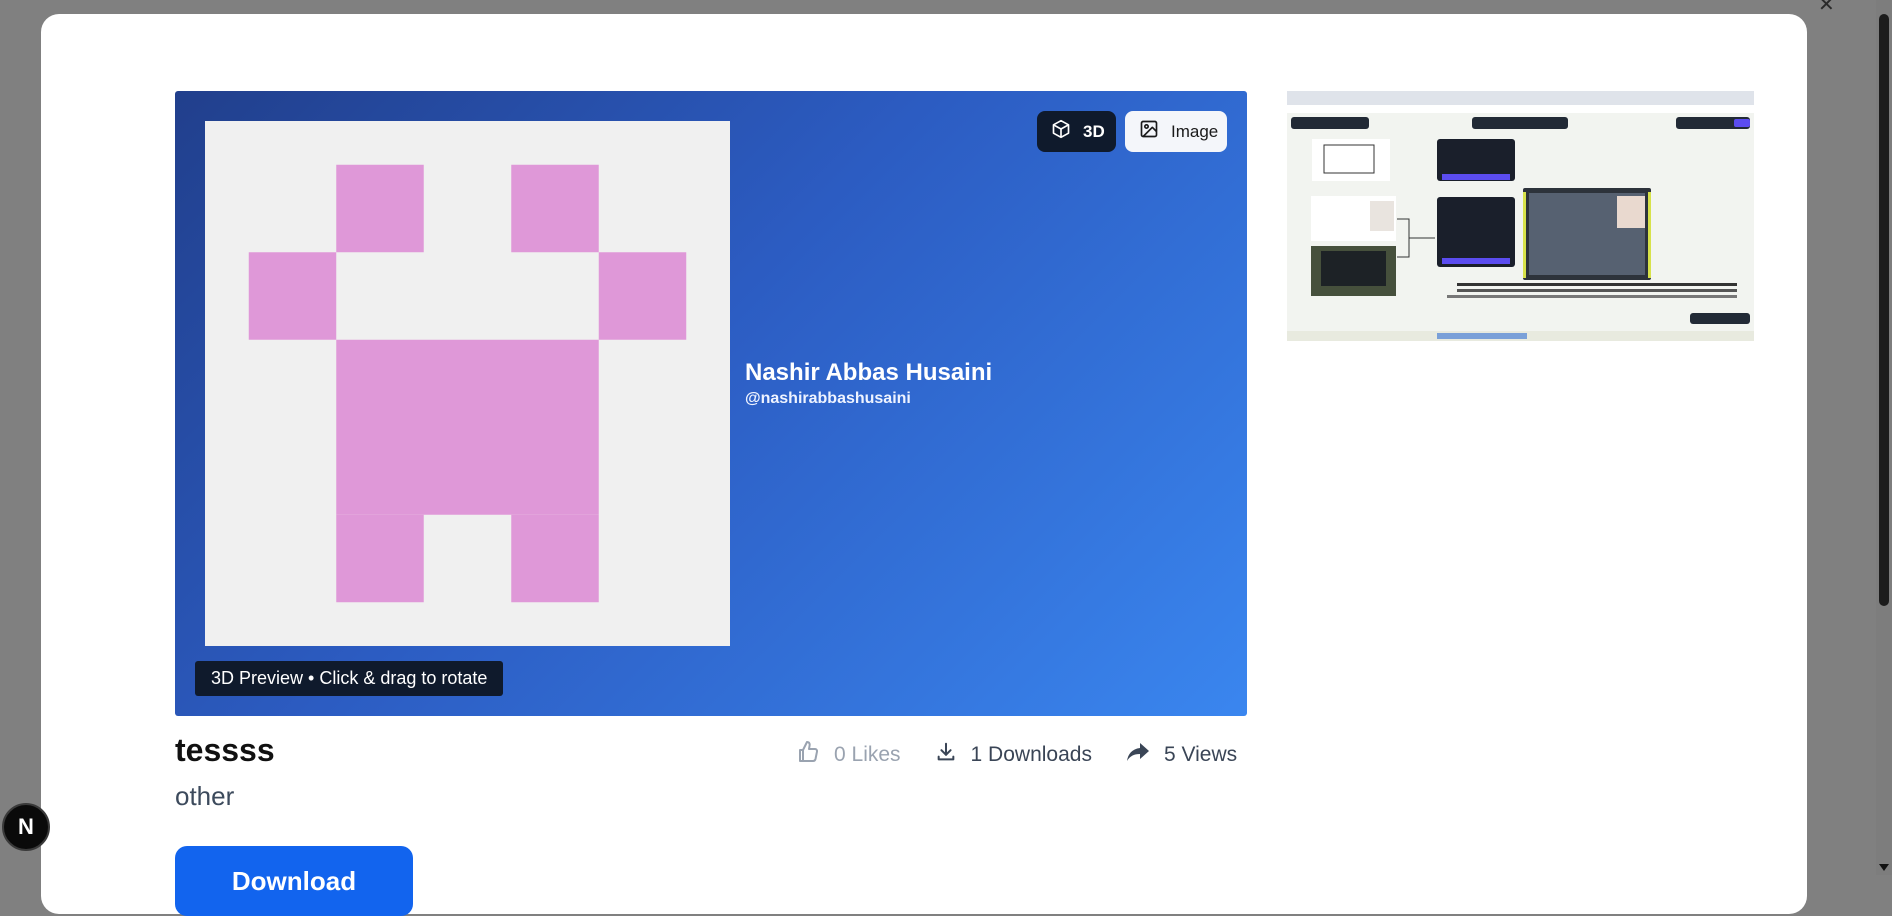 The image size is (1892, 916). I want to click on scrollbar, so click(1884, 437).